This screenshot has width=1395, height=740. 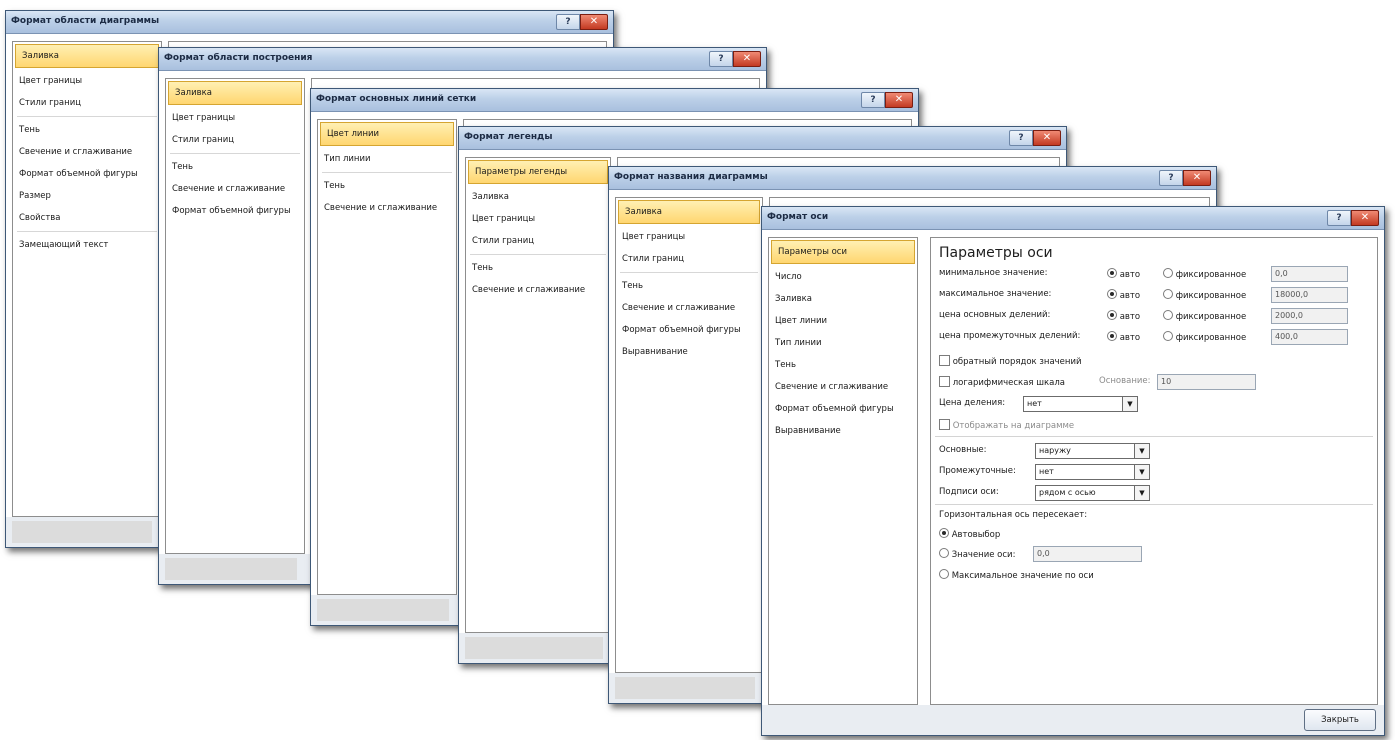 What do you see at coordinates (1309, 316) in the screenshot?
I see `major-unit-field: 2000,0` at bounding box center [1309, 316].